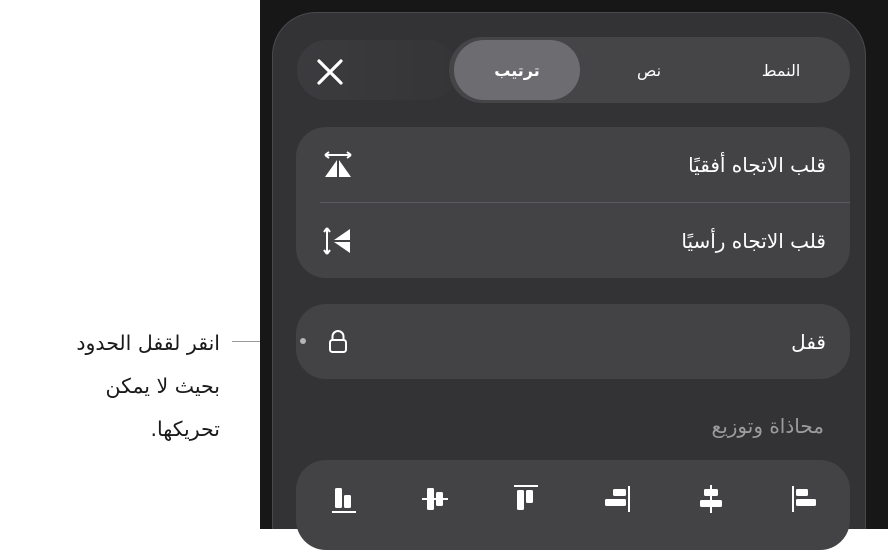 The height and width of the screenshot is (550, 888). What do you see at coordinates (338, 165) in the screenshot?
I see `flip-horizontal-icon` at bounding box center [338, 165].